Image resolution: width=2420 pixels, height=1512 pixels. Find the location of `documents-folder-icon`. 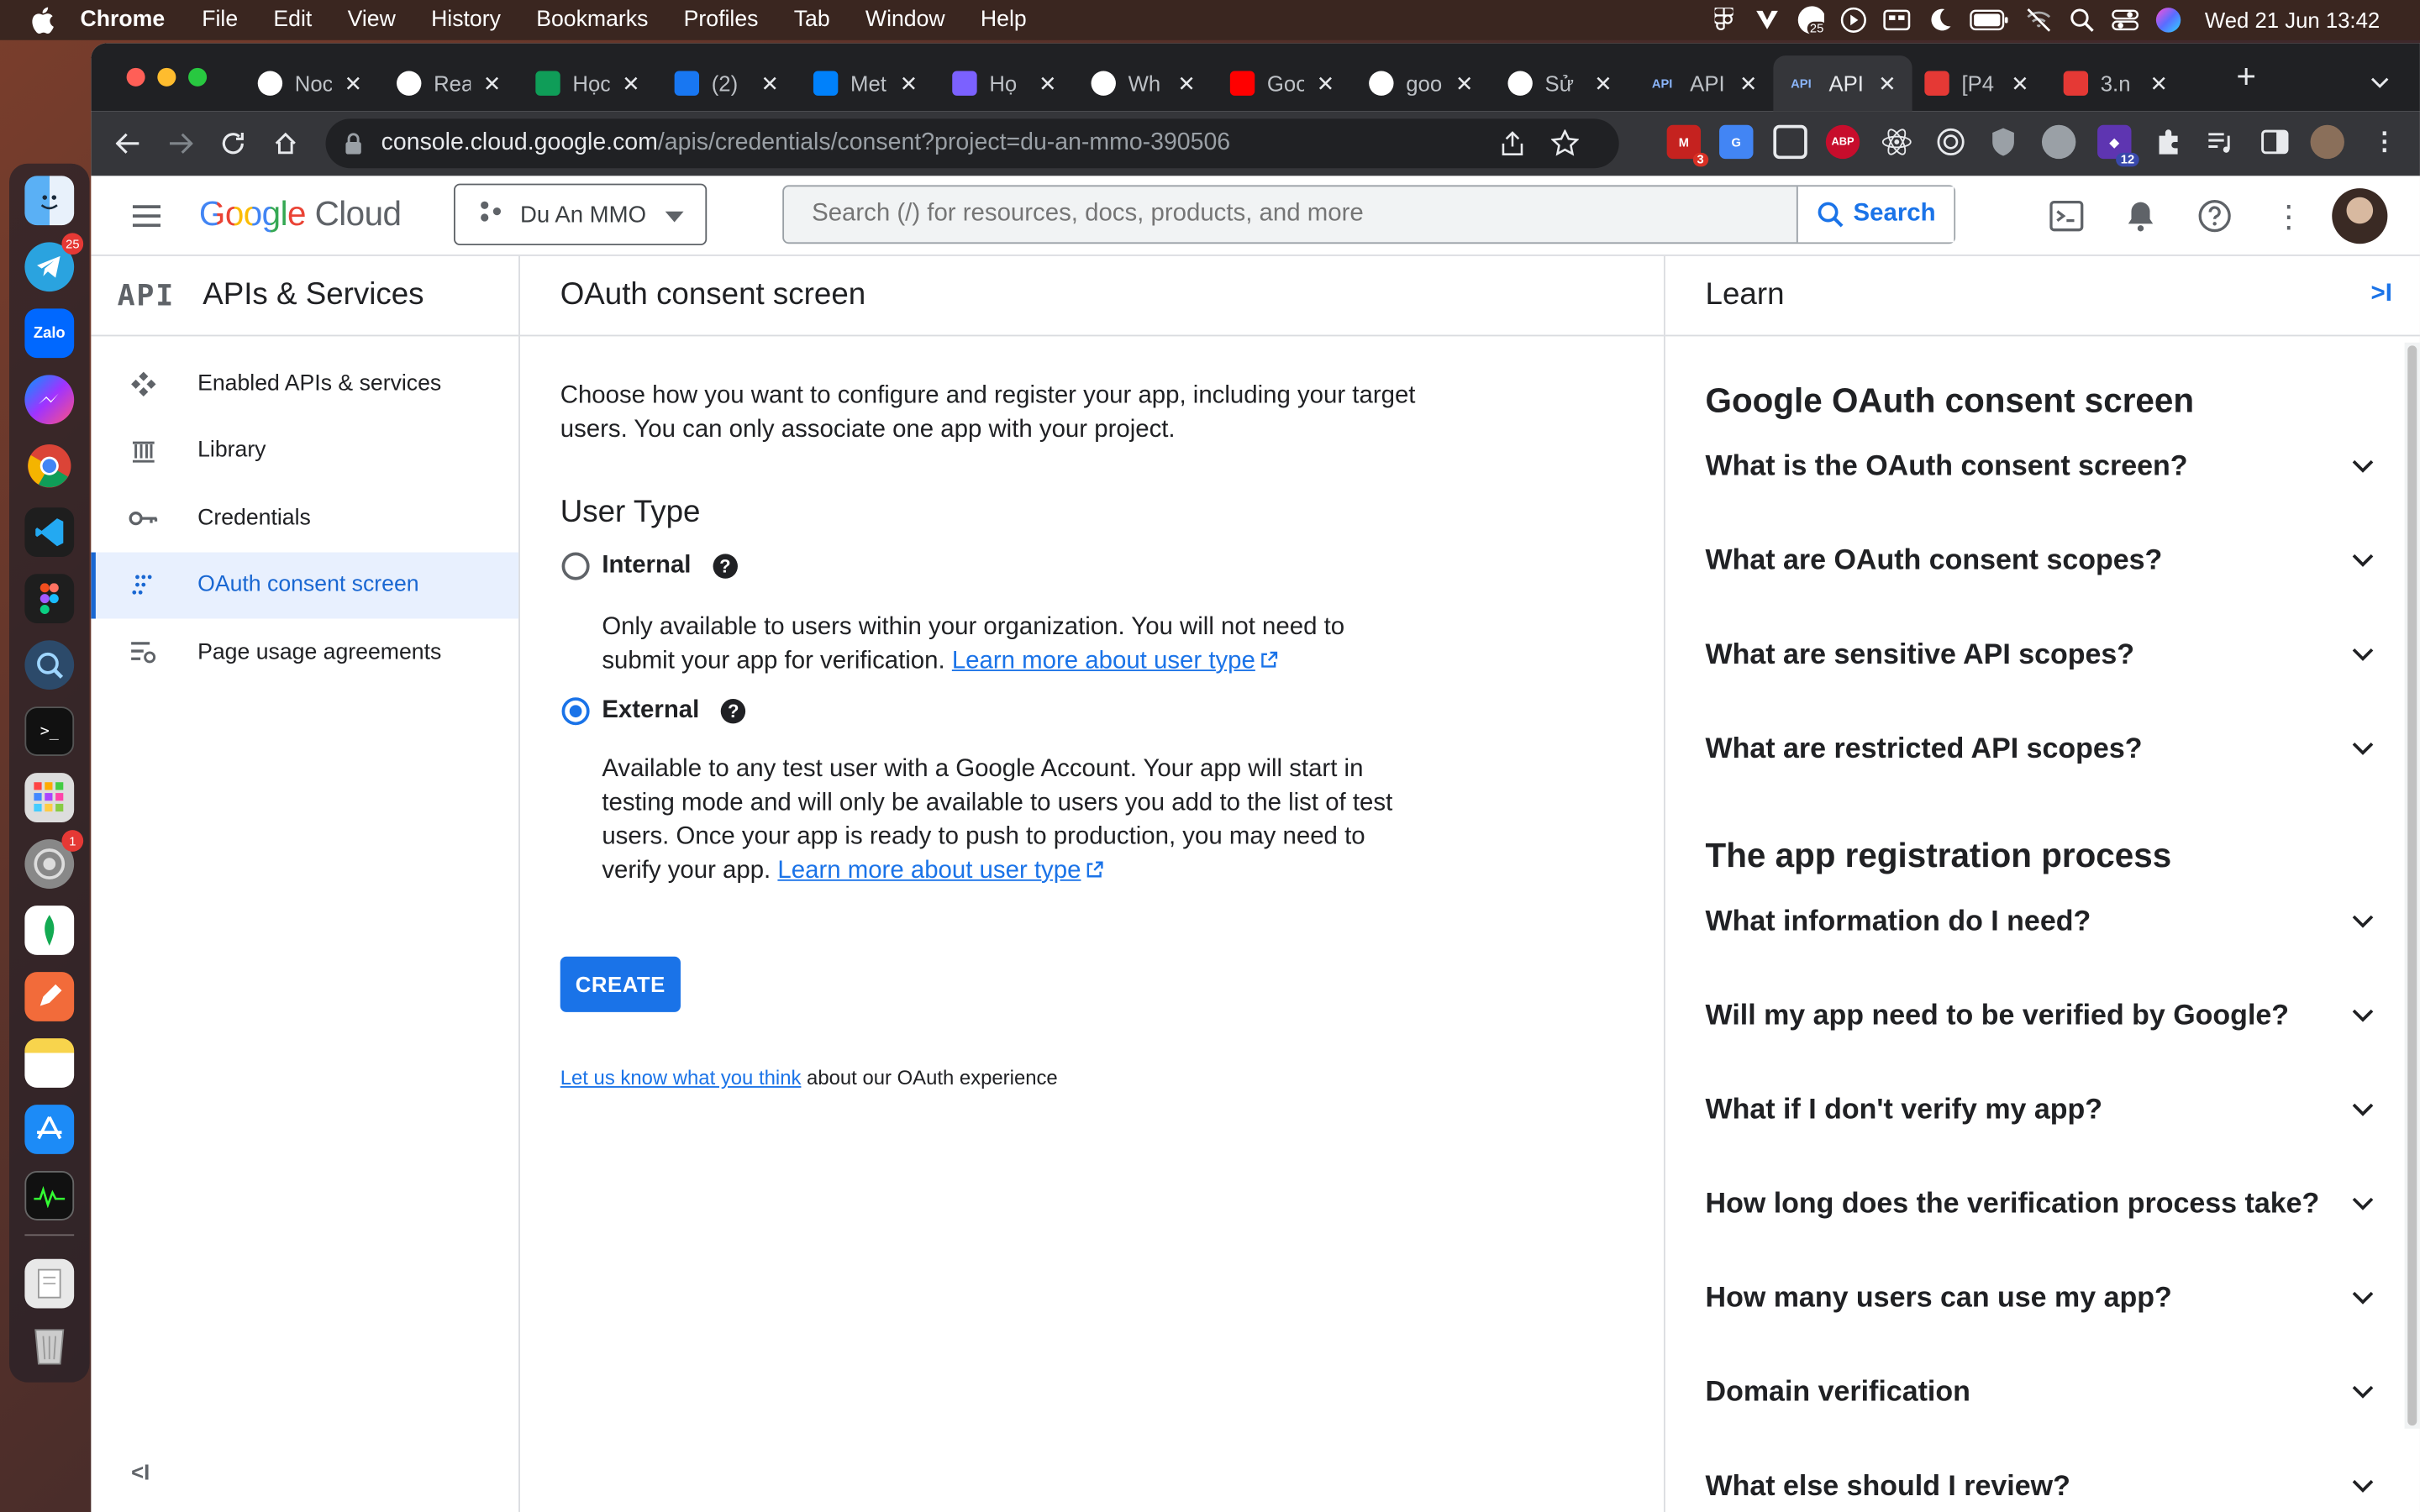

documents-folder-icon is located at coordinates (50, 1283).